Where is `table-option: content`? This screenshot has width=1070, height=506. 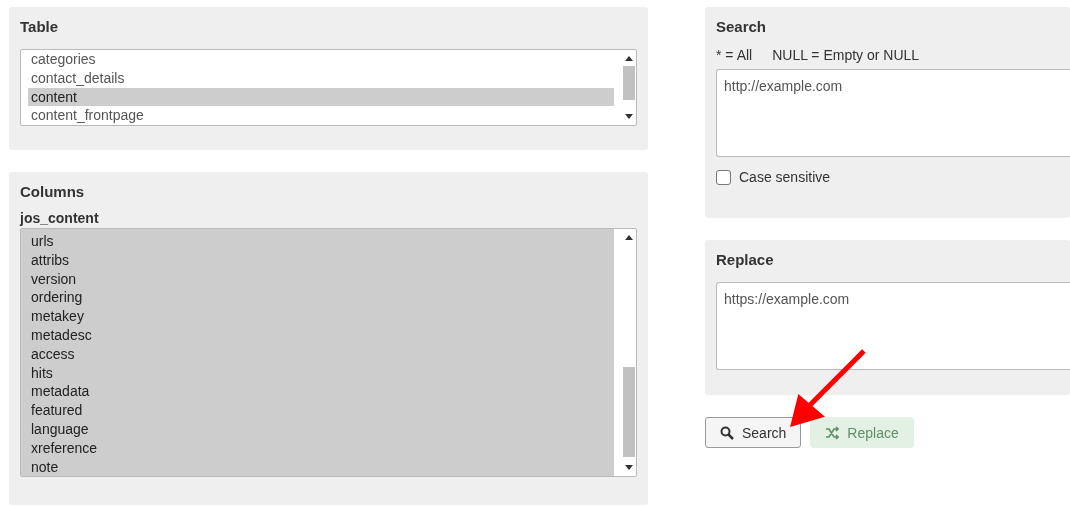
table-option: content is located at coordinates (321, 97).